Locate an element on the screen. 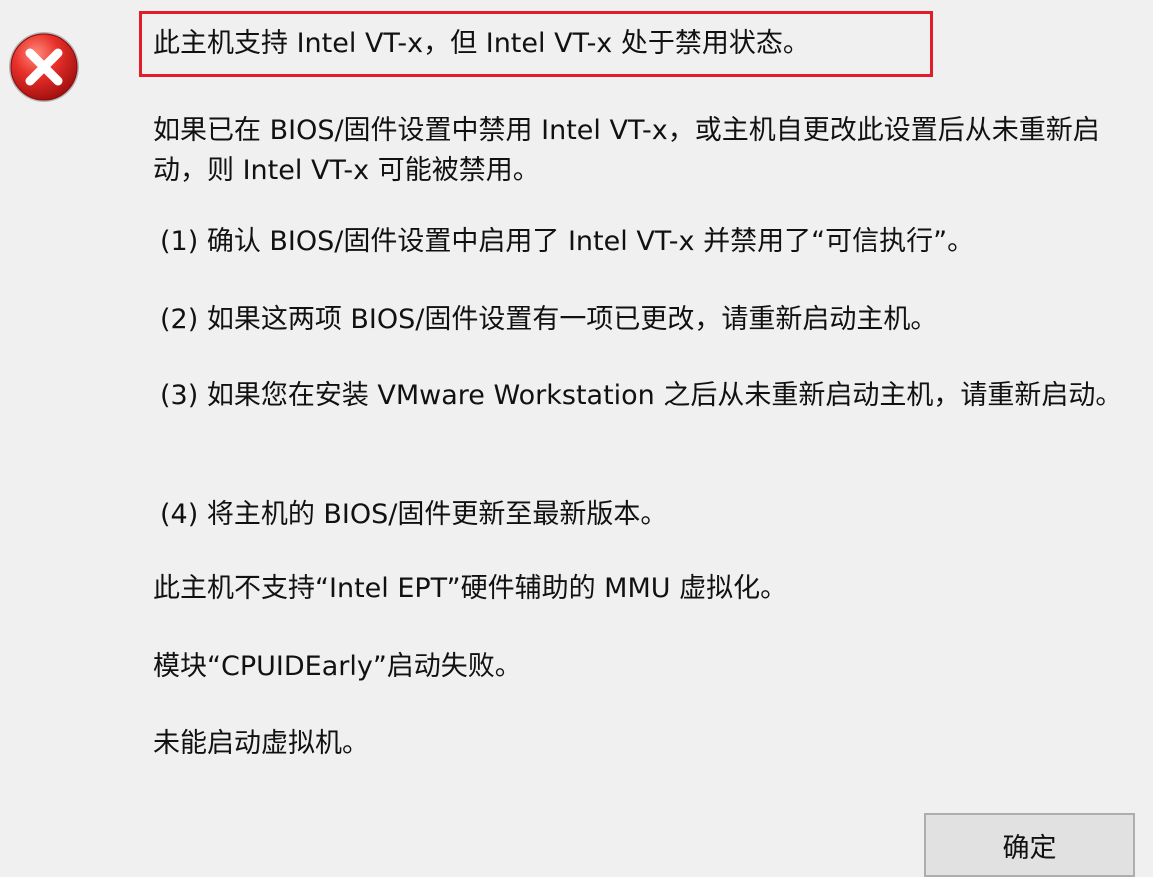 This screenshot has height=877, width=1153. module-message: 模块“CPUIDEarly”启动失败。 is located at coordinates (337, 666).